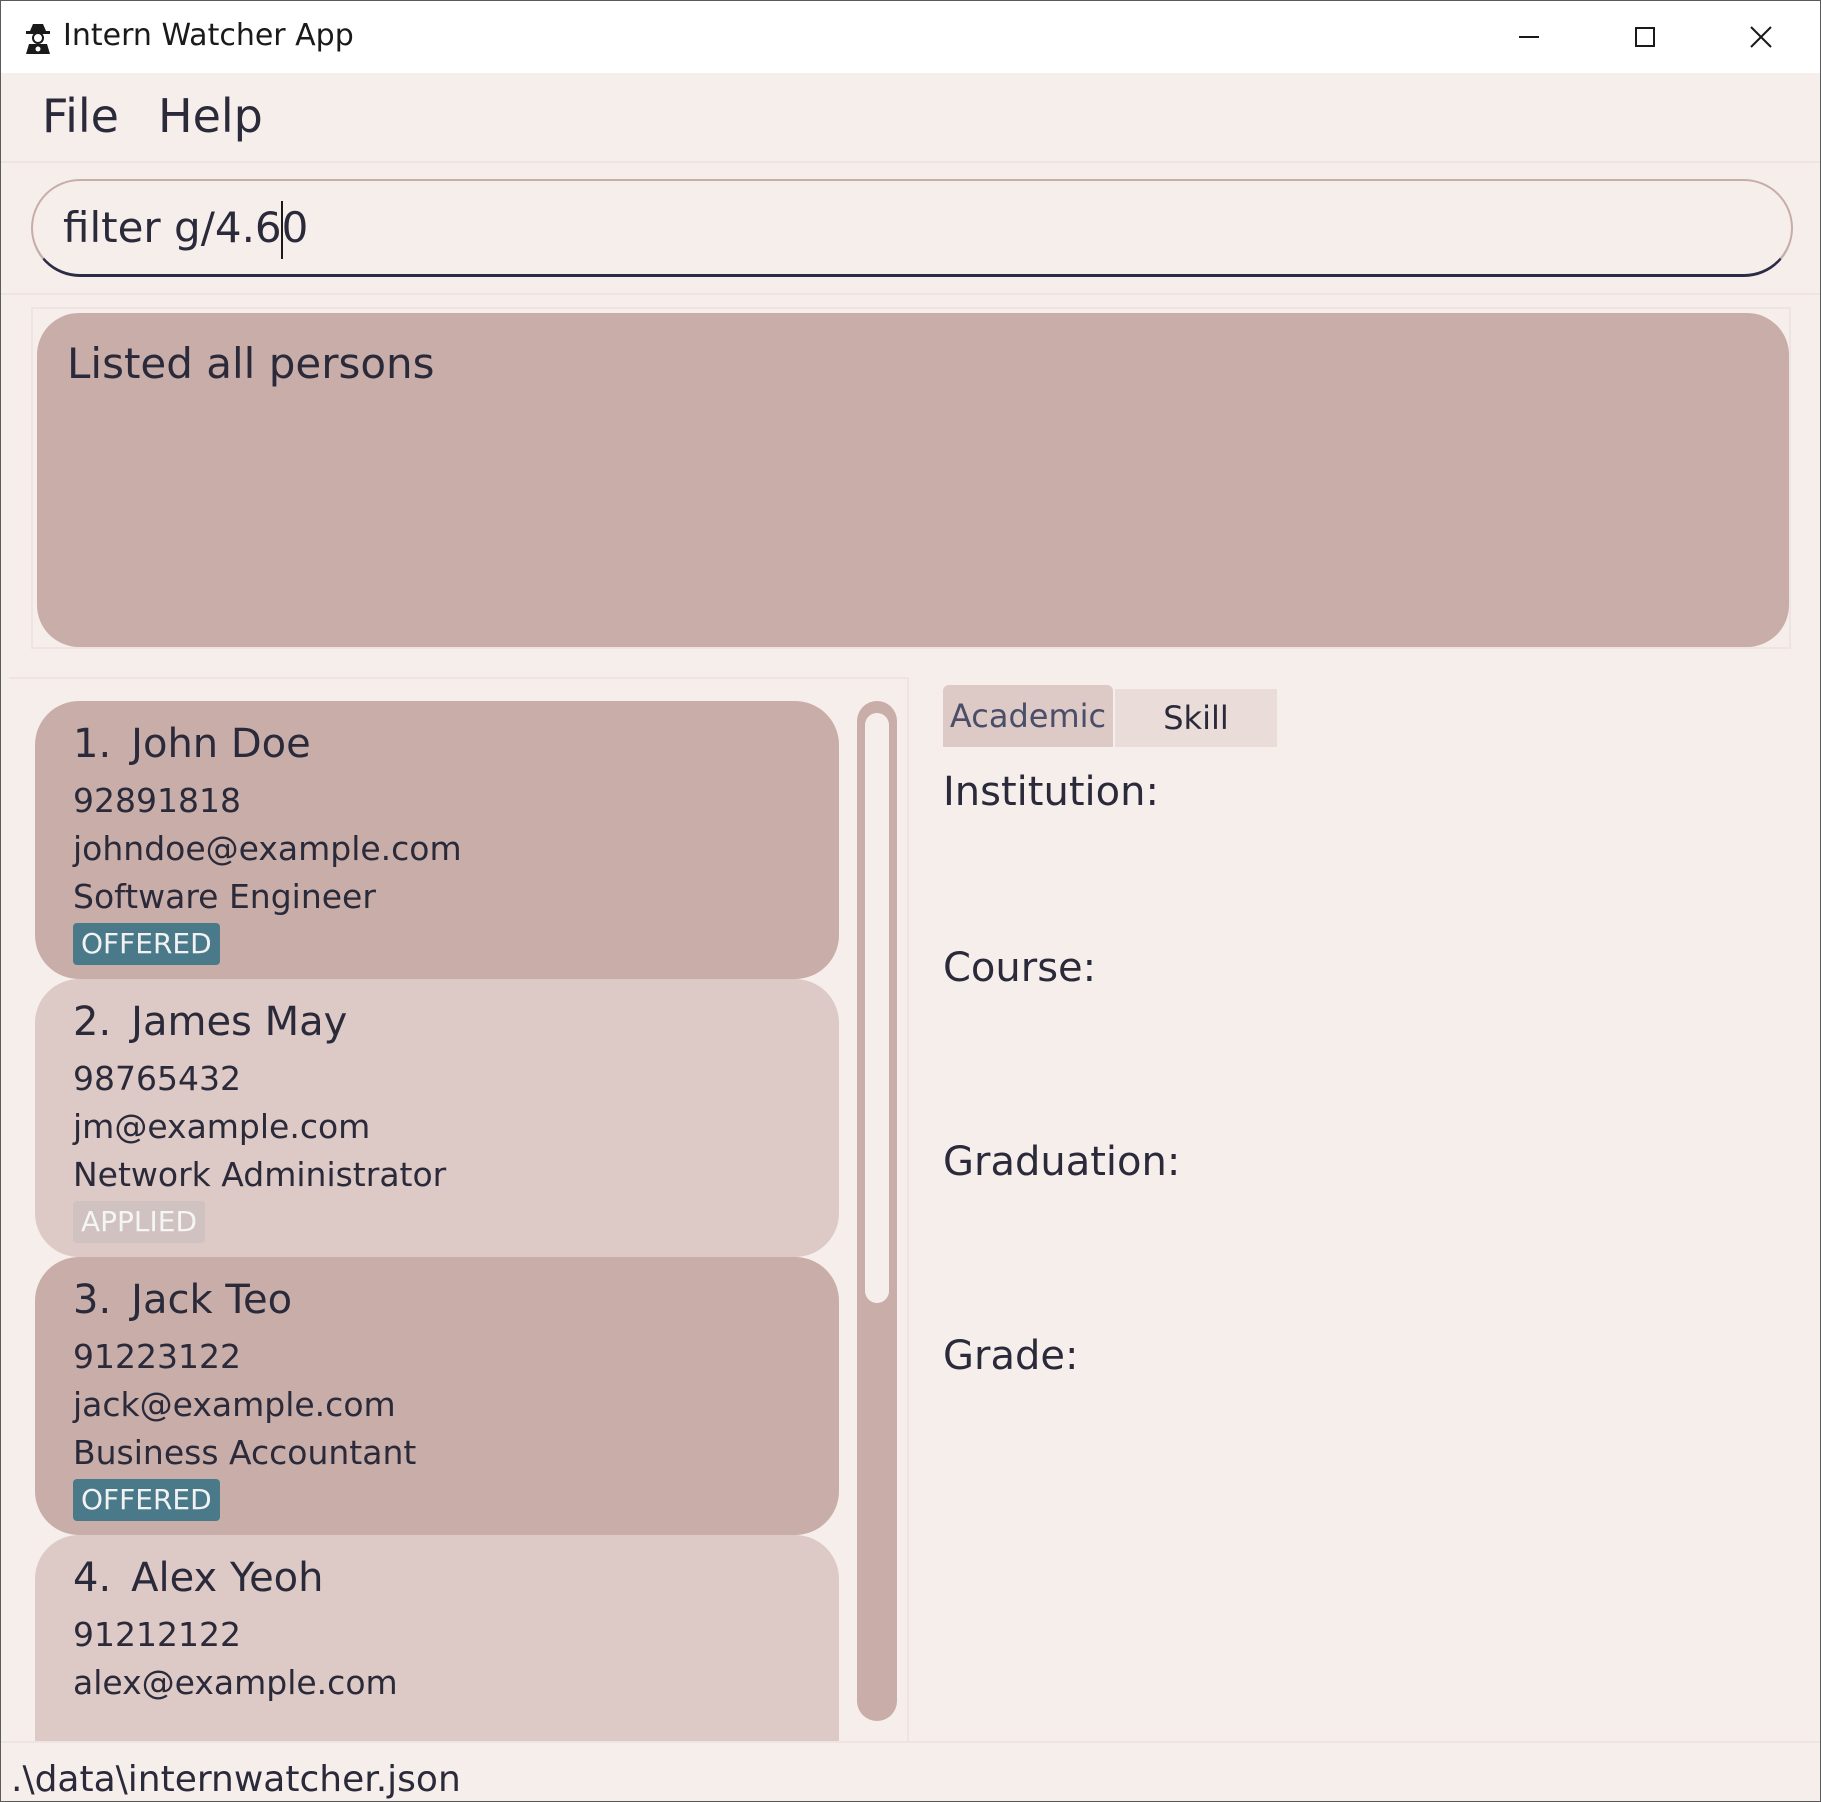  What do you see at coordinates (282, 230) in the screenshot?
I see `text-caret` at bounding box center [282, 230].